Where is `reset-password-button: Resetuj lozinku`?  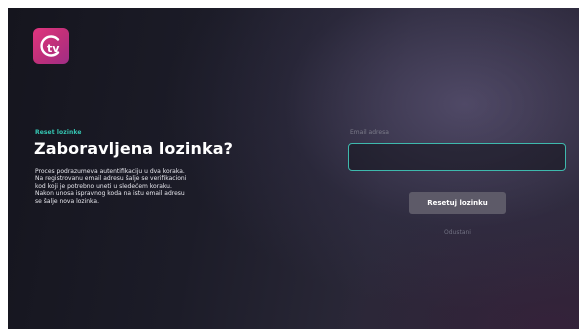
reset-password-button: Resetuj lozinku is located at coordinates (457, 203).